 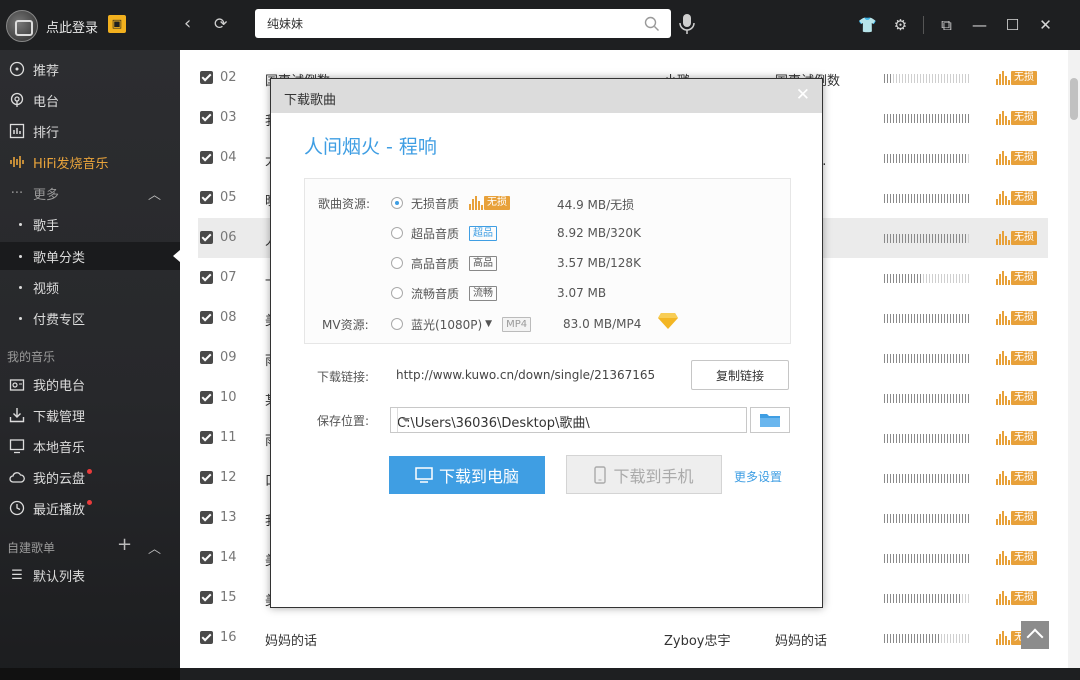 I want to click on login-link: 点此登录, so click(x=72, y=26).